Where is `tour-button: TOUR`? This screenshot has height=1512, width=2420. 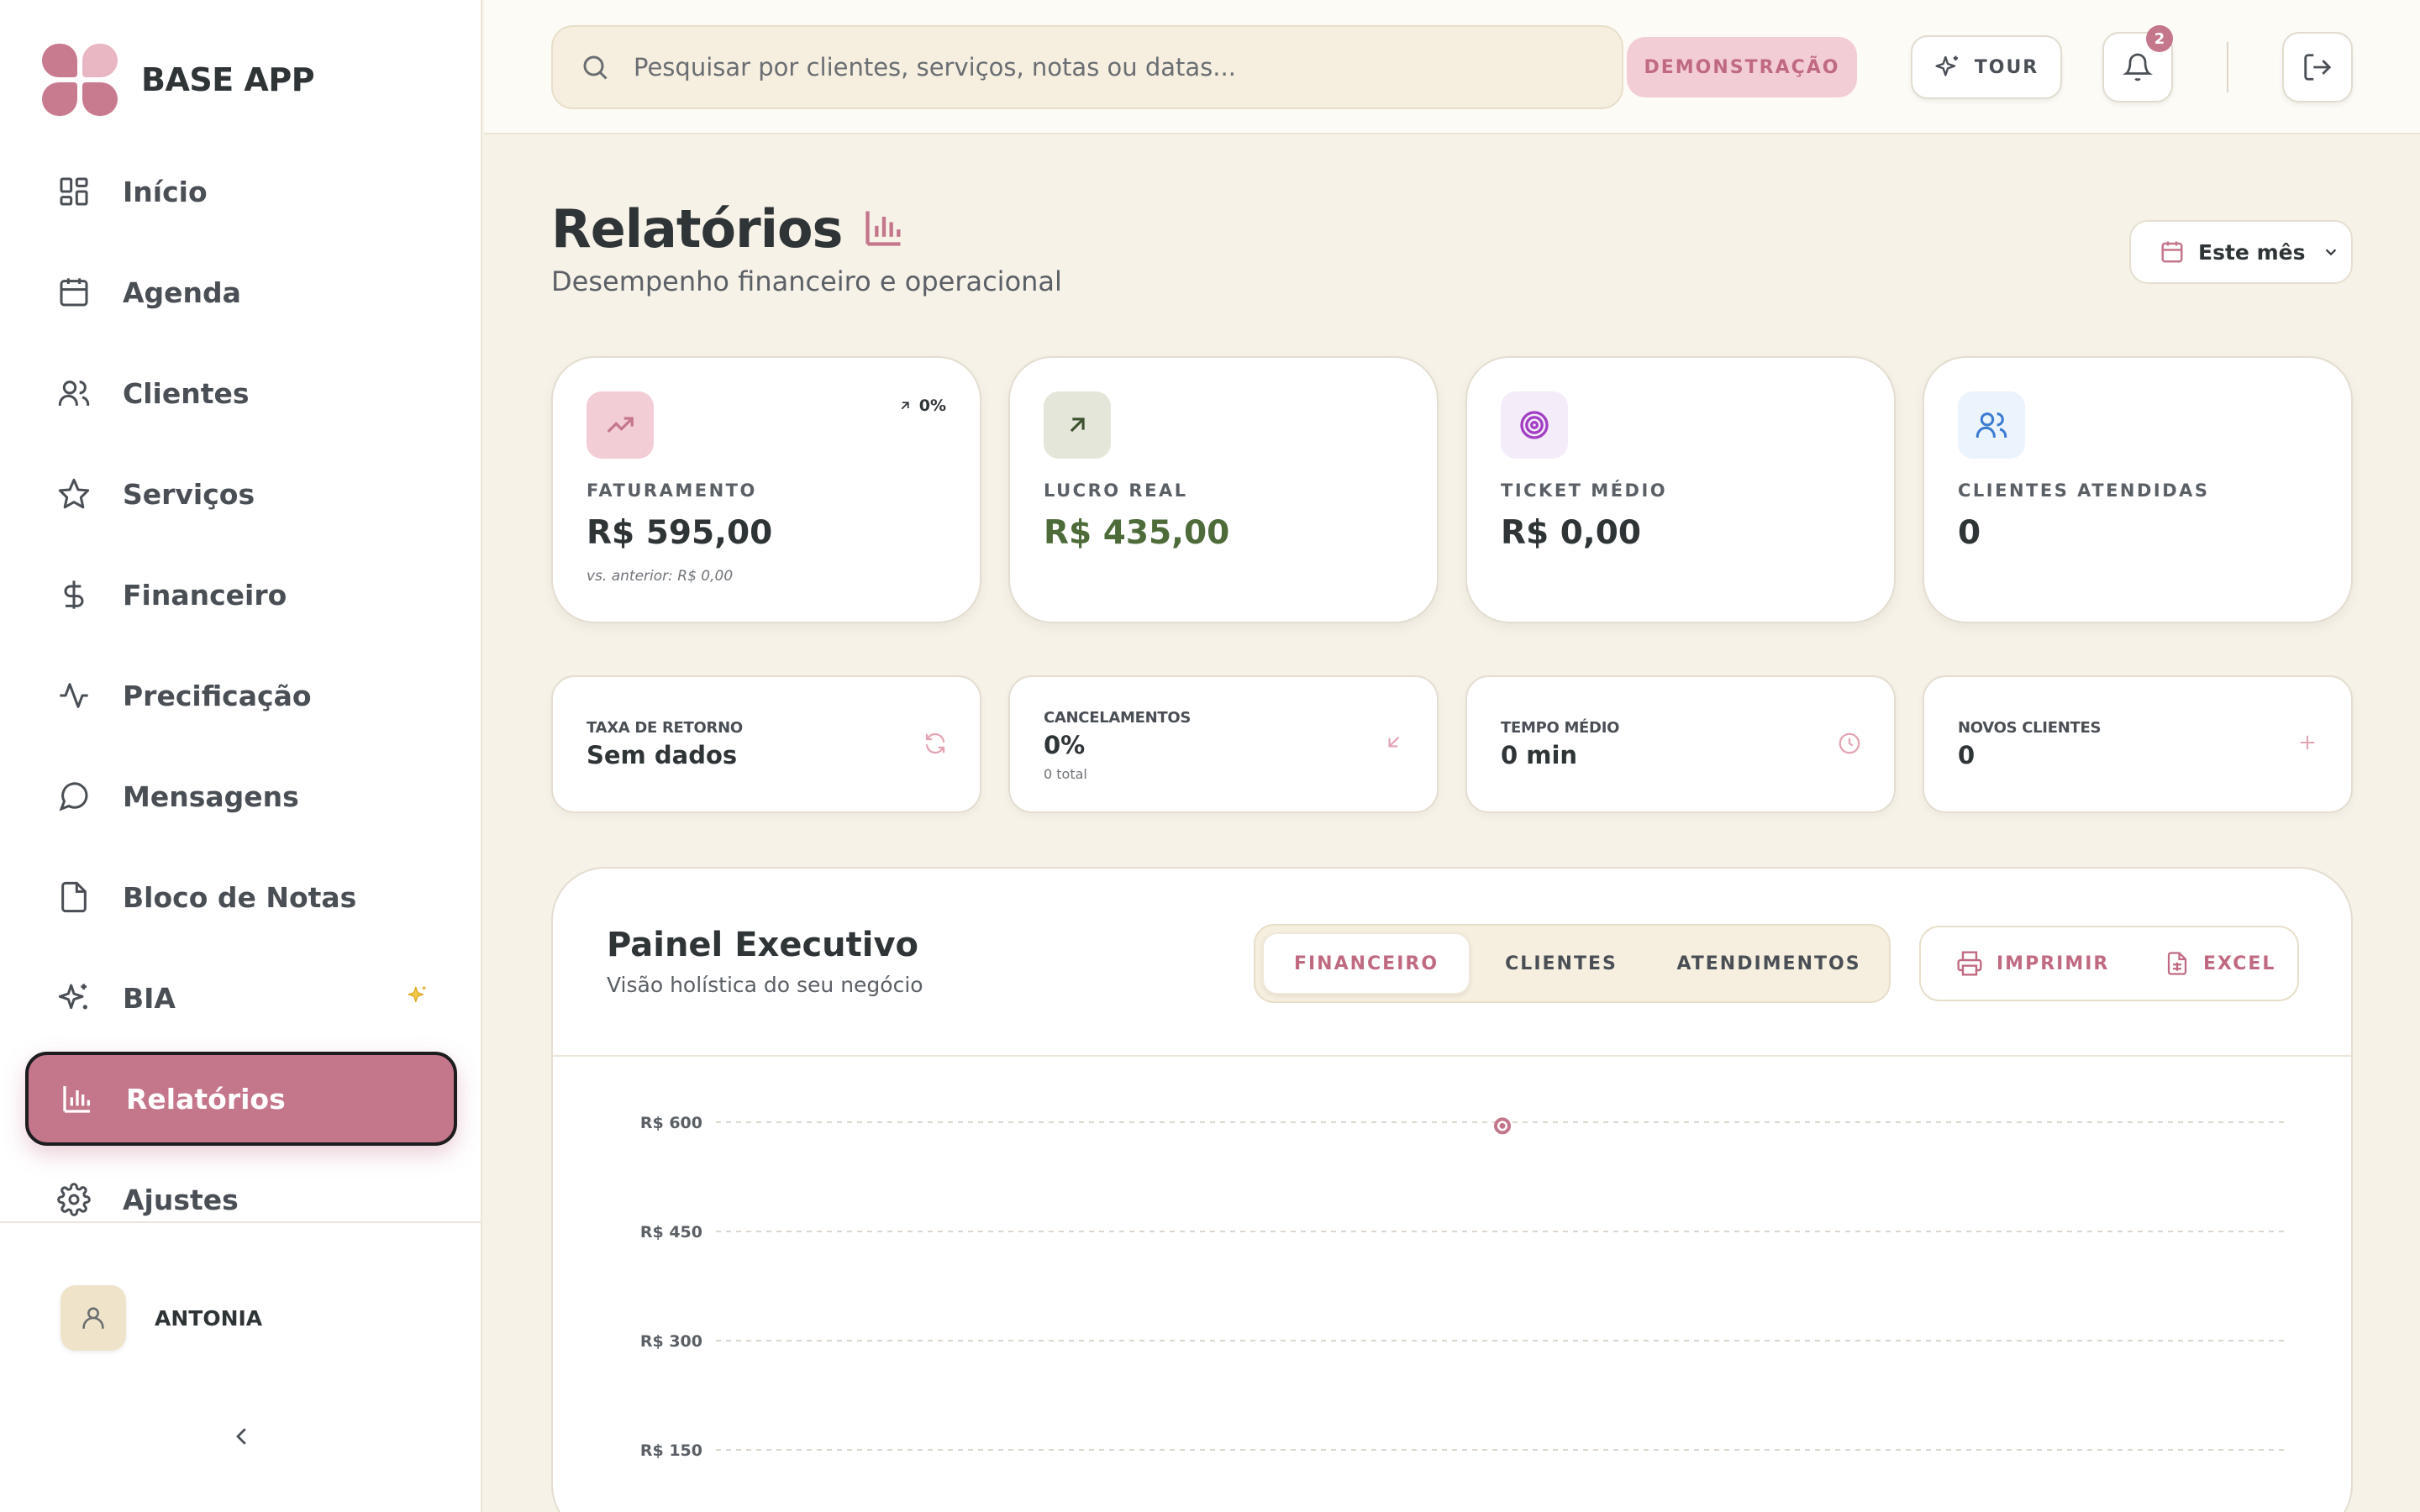
tour-button: TOUR is located at coordinates (1986, 67).